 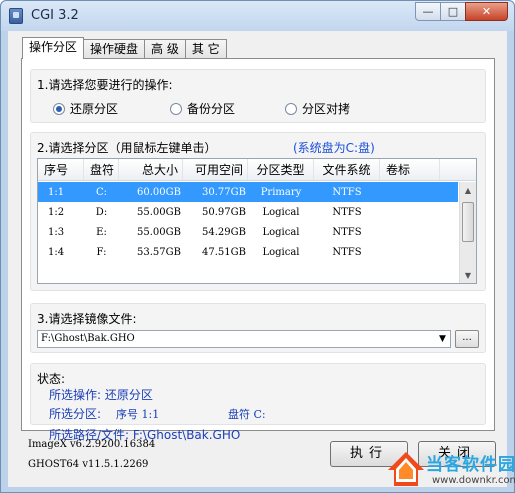 I want to click on tab-operate-disk: 操作硬盘, so click(x=114, y=49).